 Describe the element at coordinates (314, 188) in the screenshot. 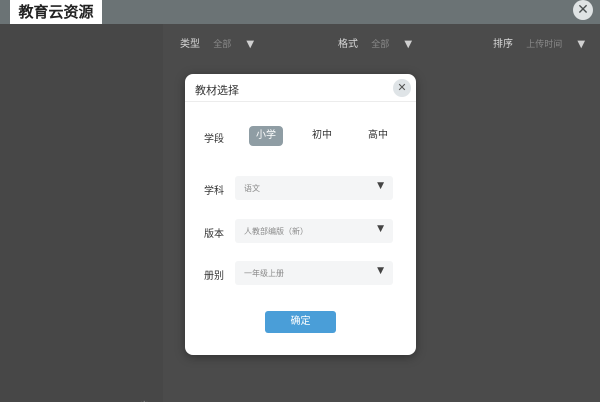

I see `subject-select: 语文 ▼` at that location.